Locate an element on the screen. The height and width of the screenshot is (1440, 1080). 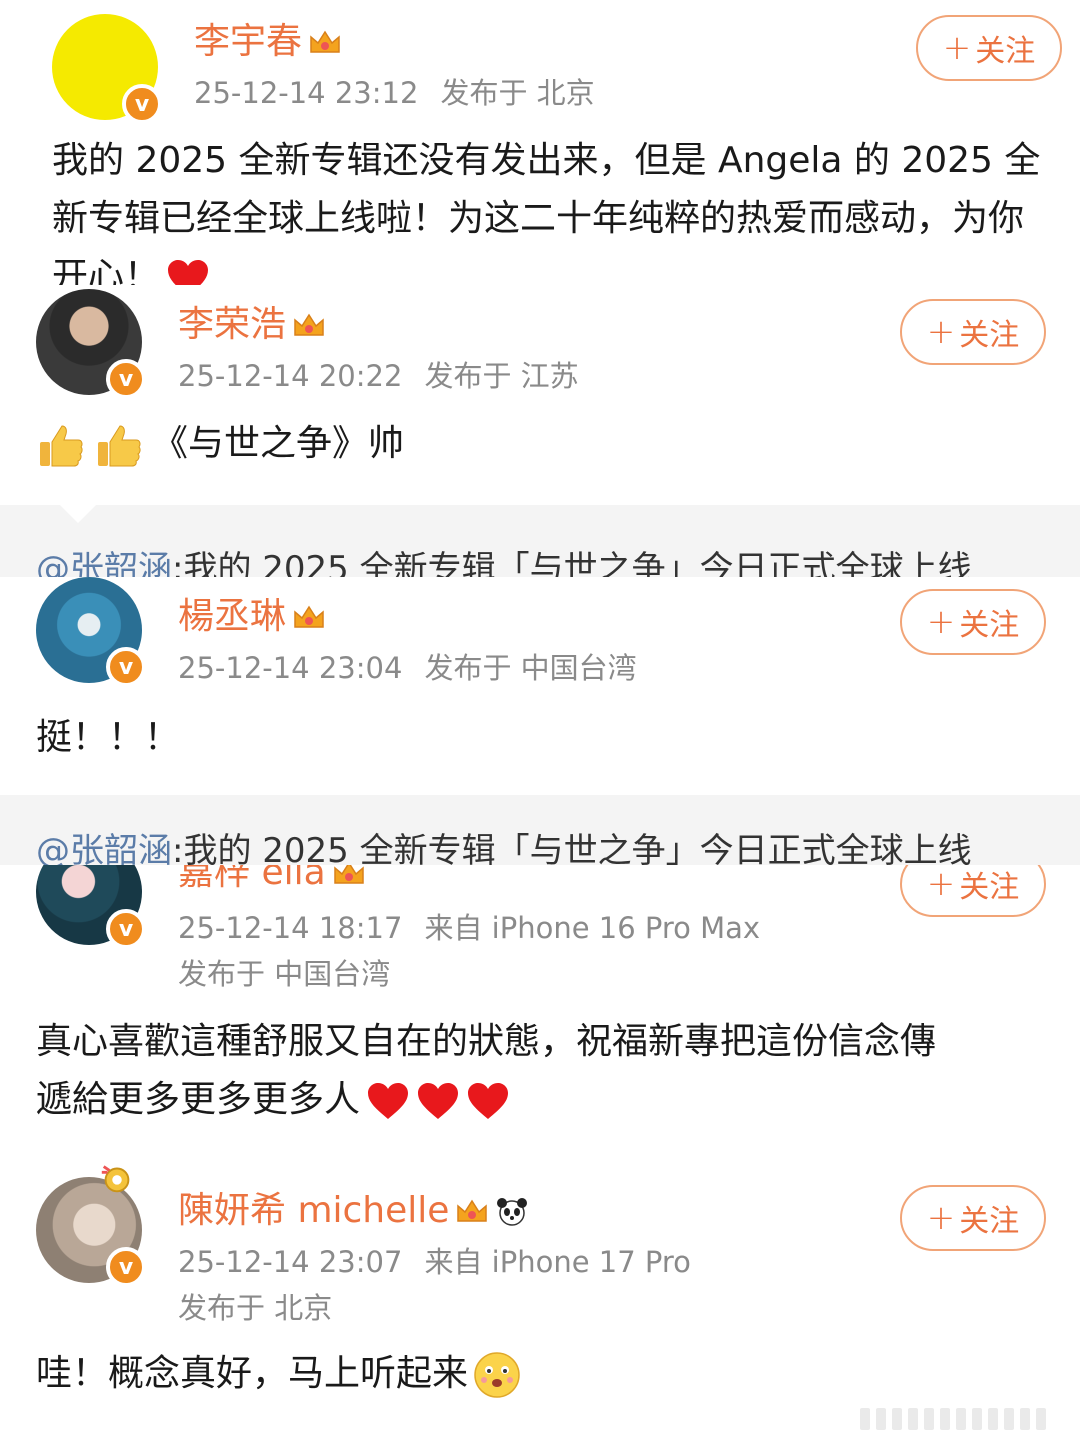
post-meta: 25-12-14 23:04 发布于 中国台湾 is located at coordinates (407, 668).